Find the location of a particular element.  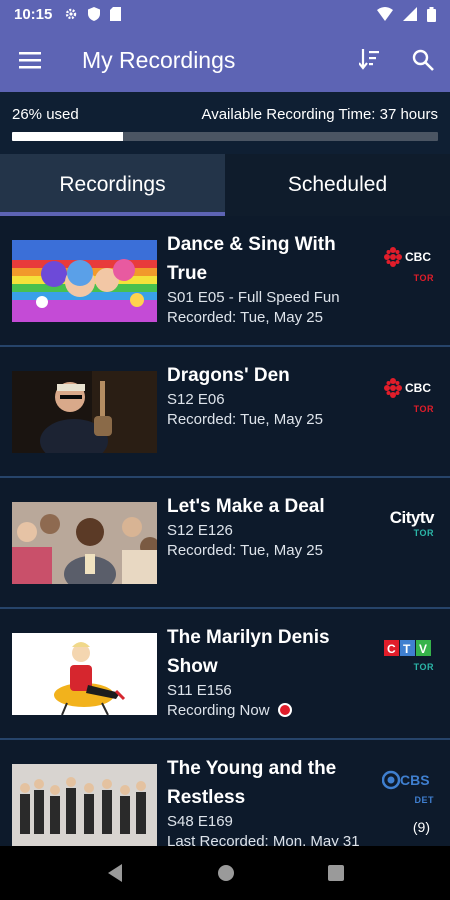

search-icon is located at coordinates (423, 60).